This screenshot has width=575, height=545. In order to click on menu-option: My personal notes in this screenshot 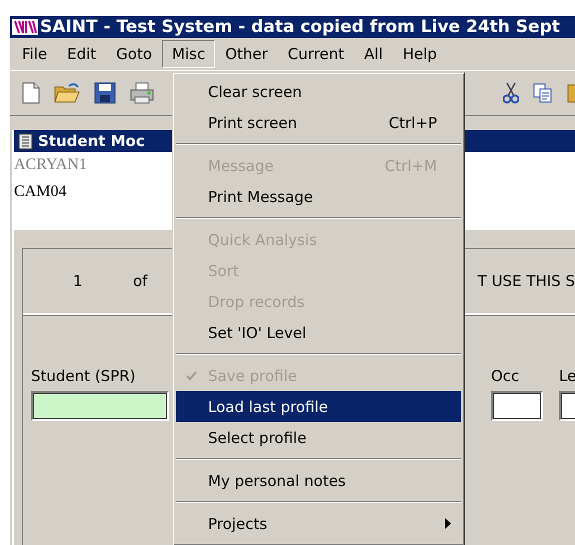, I will do `click(318, 480)`.